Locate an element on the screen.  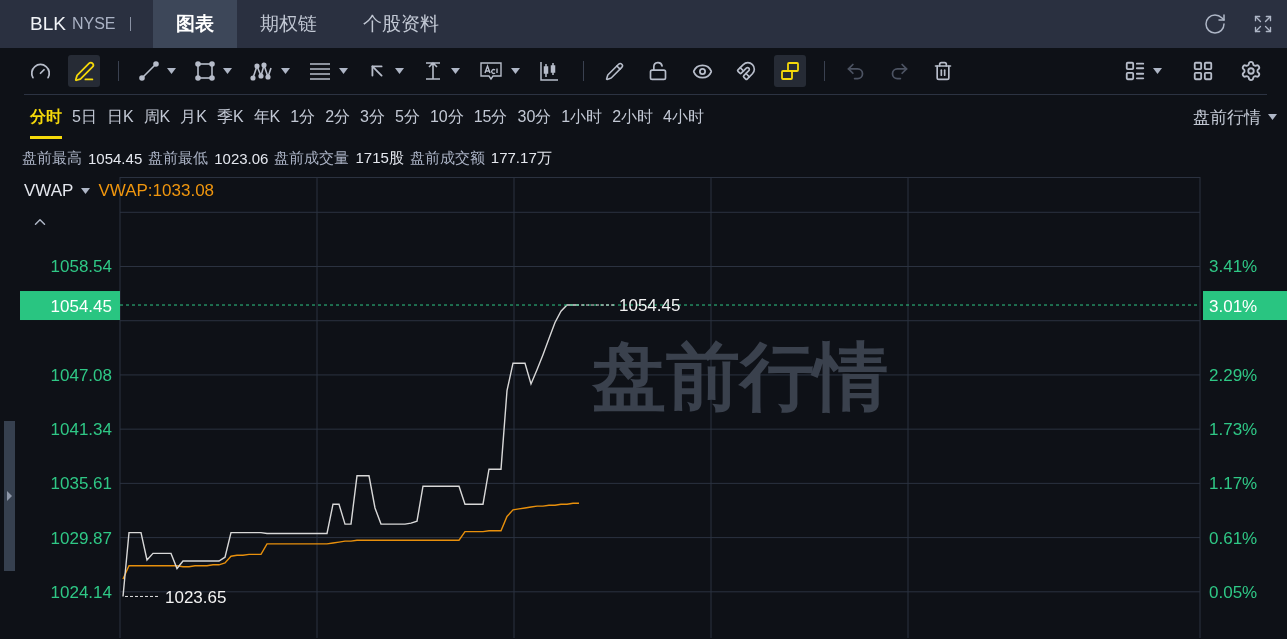
period-tab: 2小时 is located at coordinates (633, 117).